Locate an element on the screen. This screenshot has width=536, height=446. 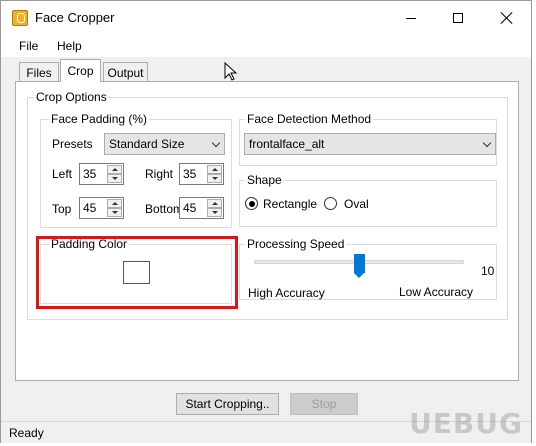
shape-title: Shape is located at coordinates (264, 180).